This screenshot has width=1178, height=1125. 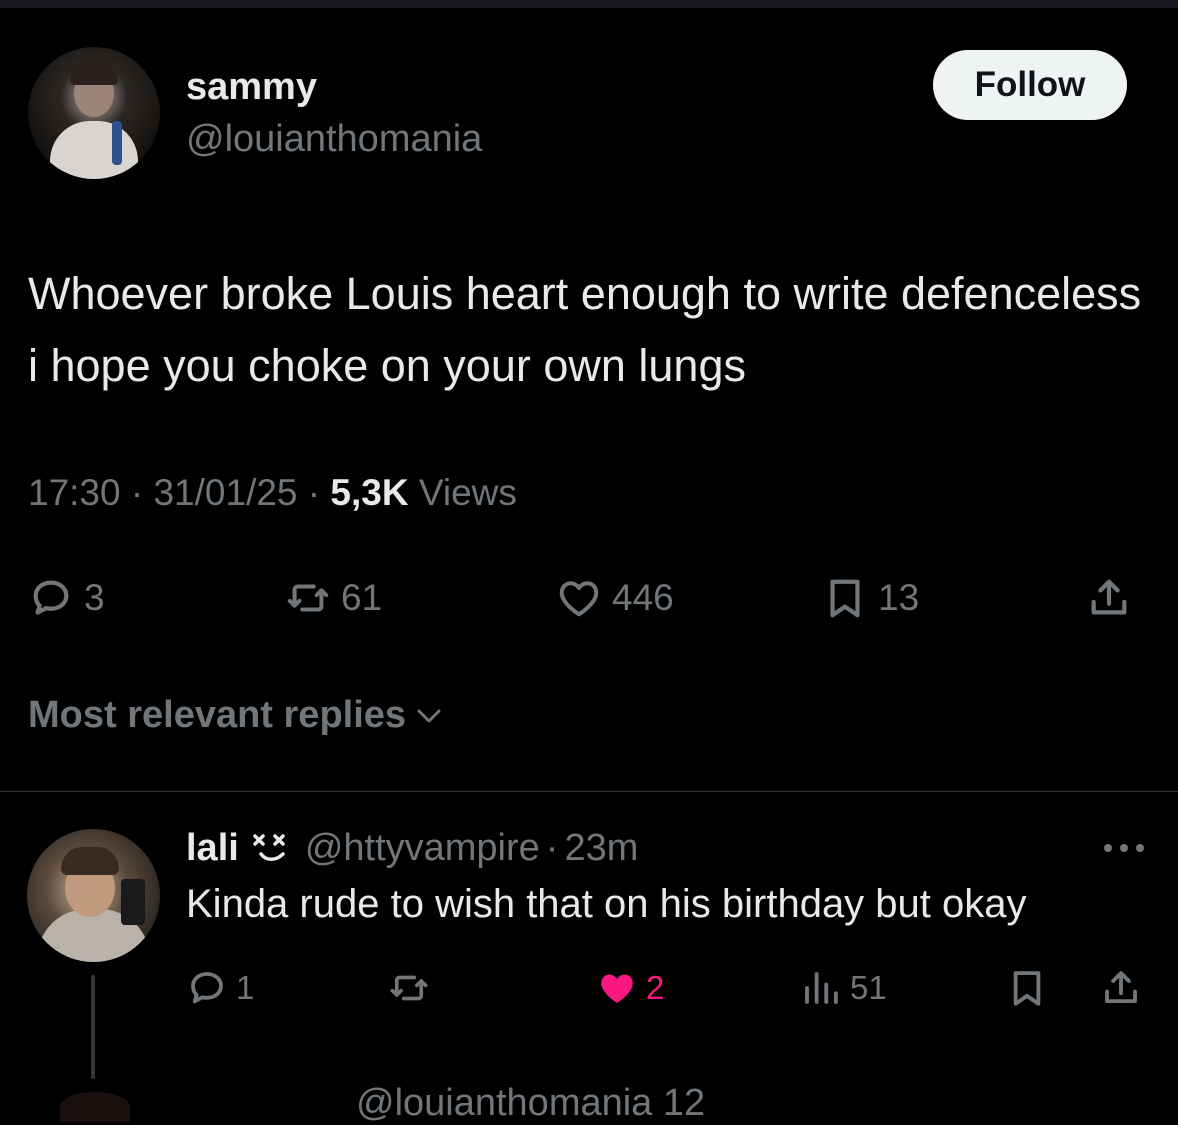 I want to click on like-button: 446, so click(x=615, y=598).